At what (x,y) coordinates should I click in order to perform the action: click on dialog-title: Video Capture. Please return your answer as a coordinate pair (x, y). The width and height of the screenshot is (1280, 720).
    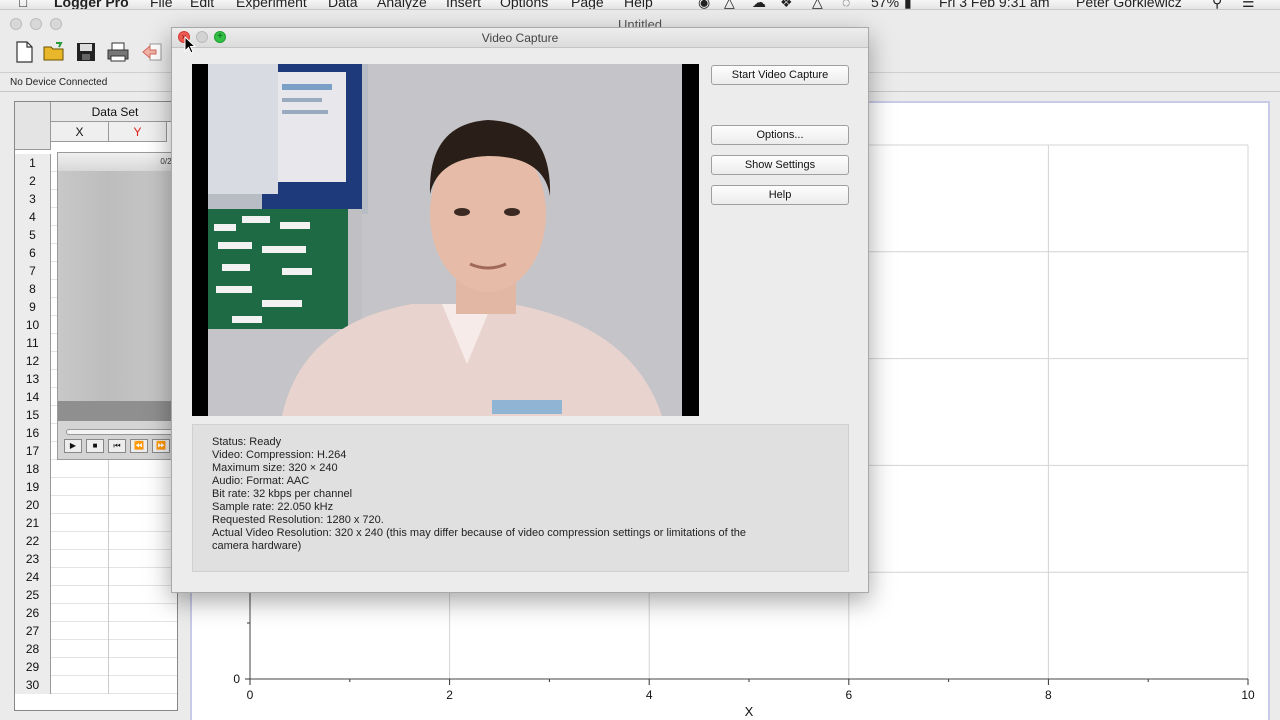
    Looking at the image, I should click on (520, 38).